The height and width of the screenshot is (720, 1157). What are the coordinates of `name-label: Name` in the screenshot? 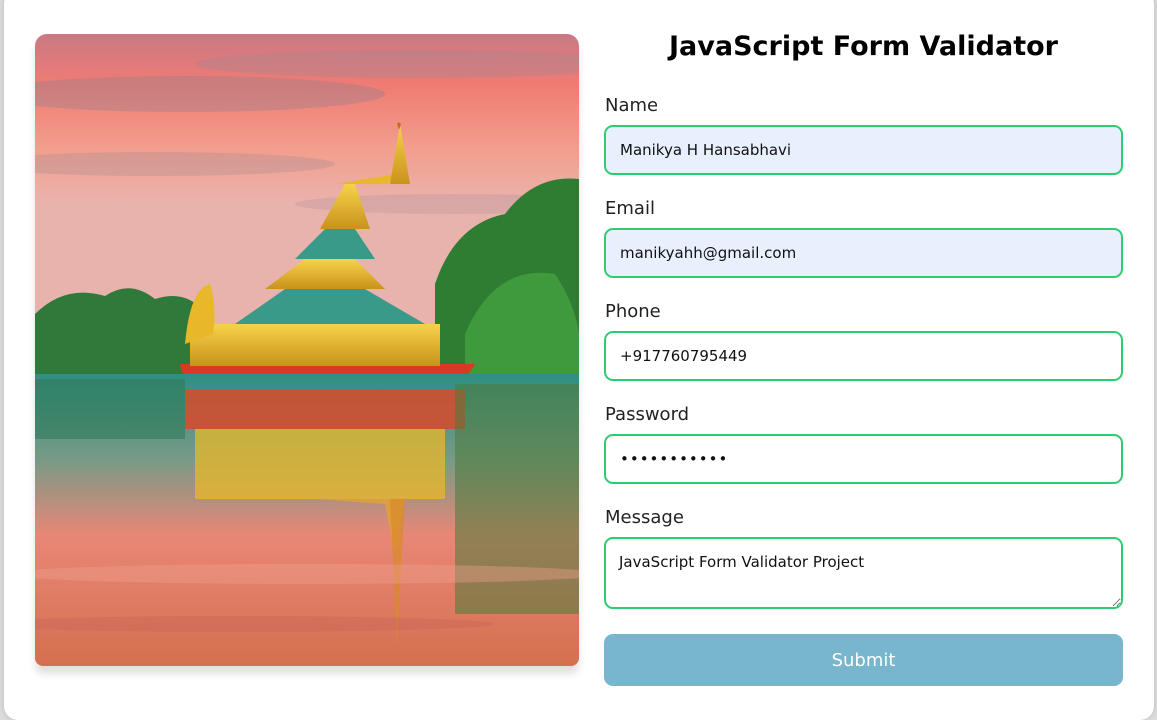 It's located at (632, 105).